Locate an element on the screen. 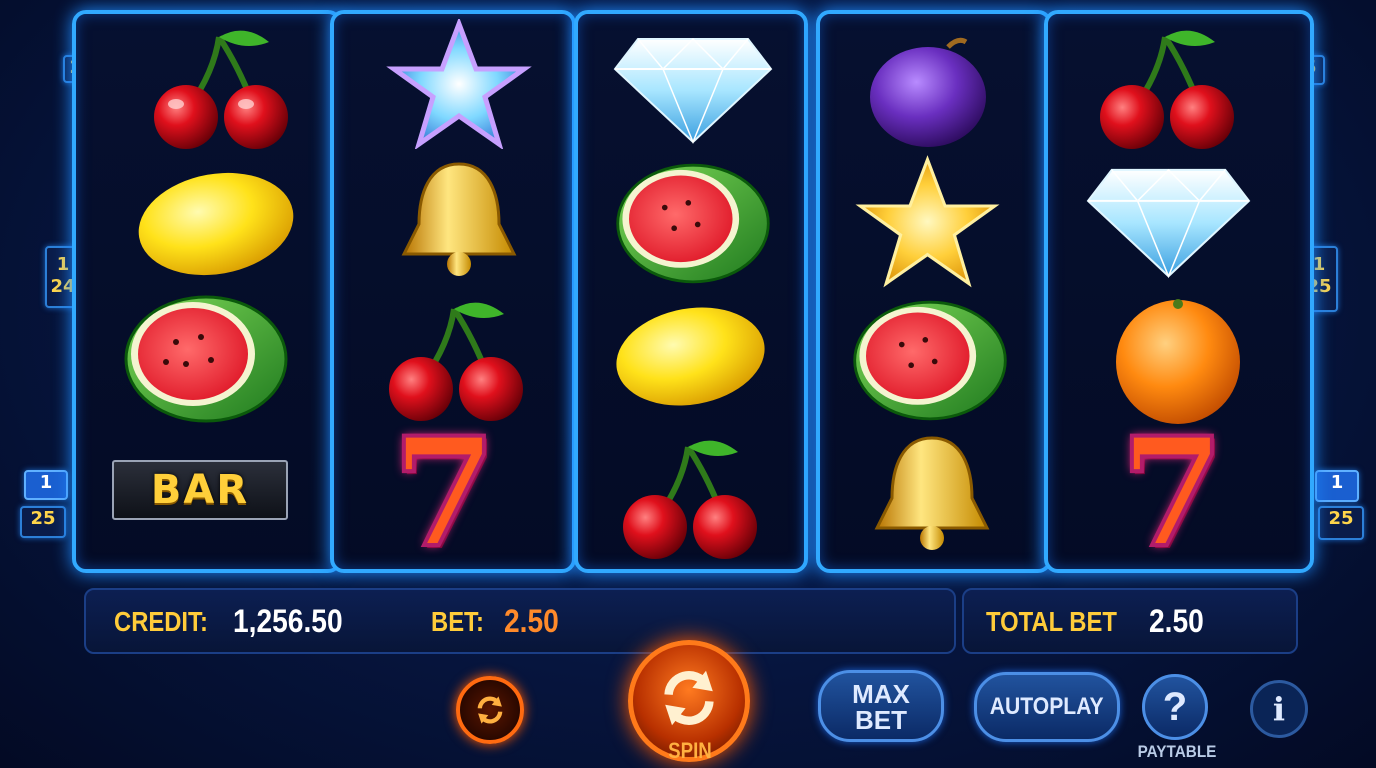  reel-1: BAR is located at coordinates (207, 291).